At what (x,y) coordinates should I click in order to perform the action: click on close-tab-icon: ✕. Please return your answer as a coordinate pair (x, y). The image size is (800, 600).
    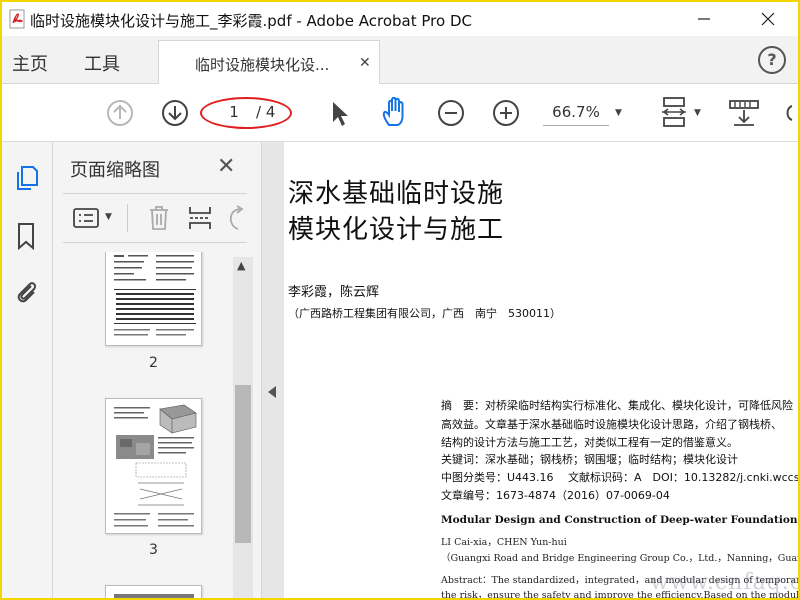
    Looking at the image, I should click on (365, 63).